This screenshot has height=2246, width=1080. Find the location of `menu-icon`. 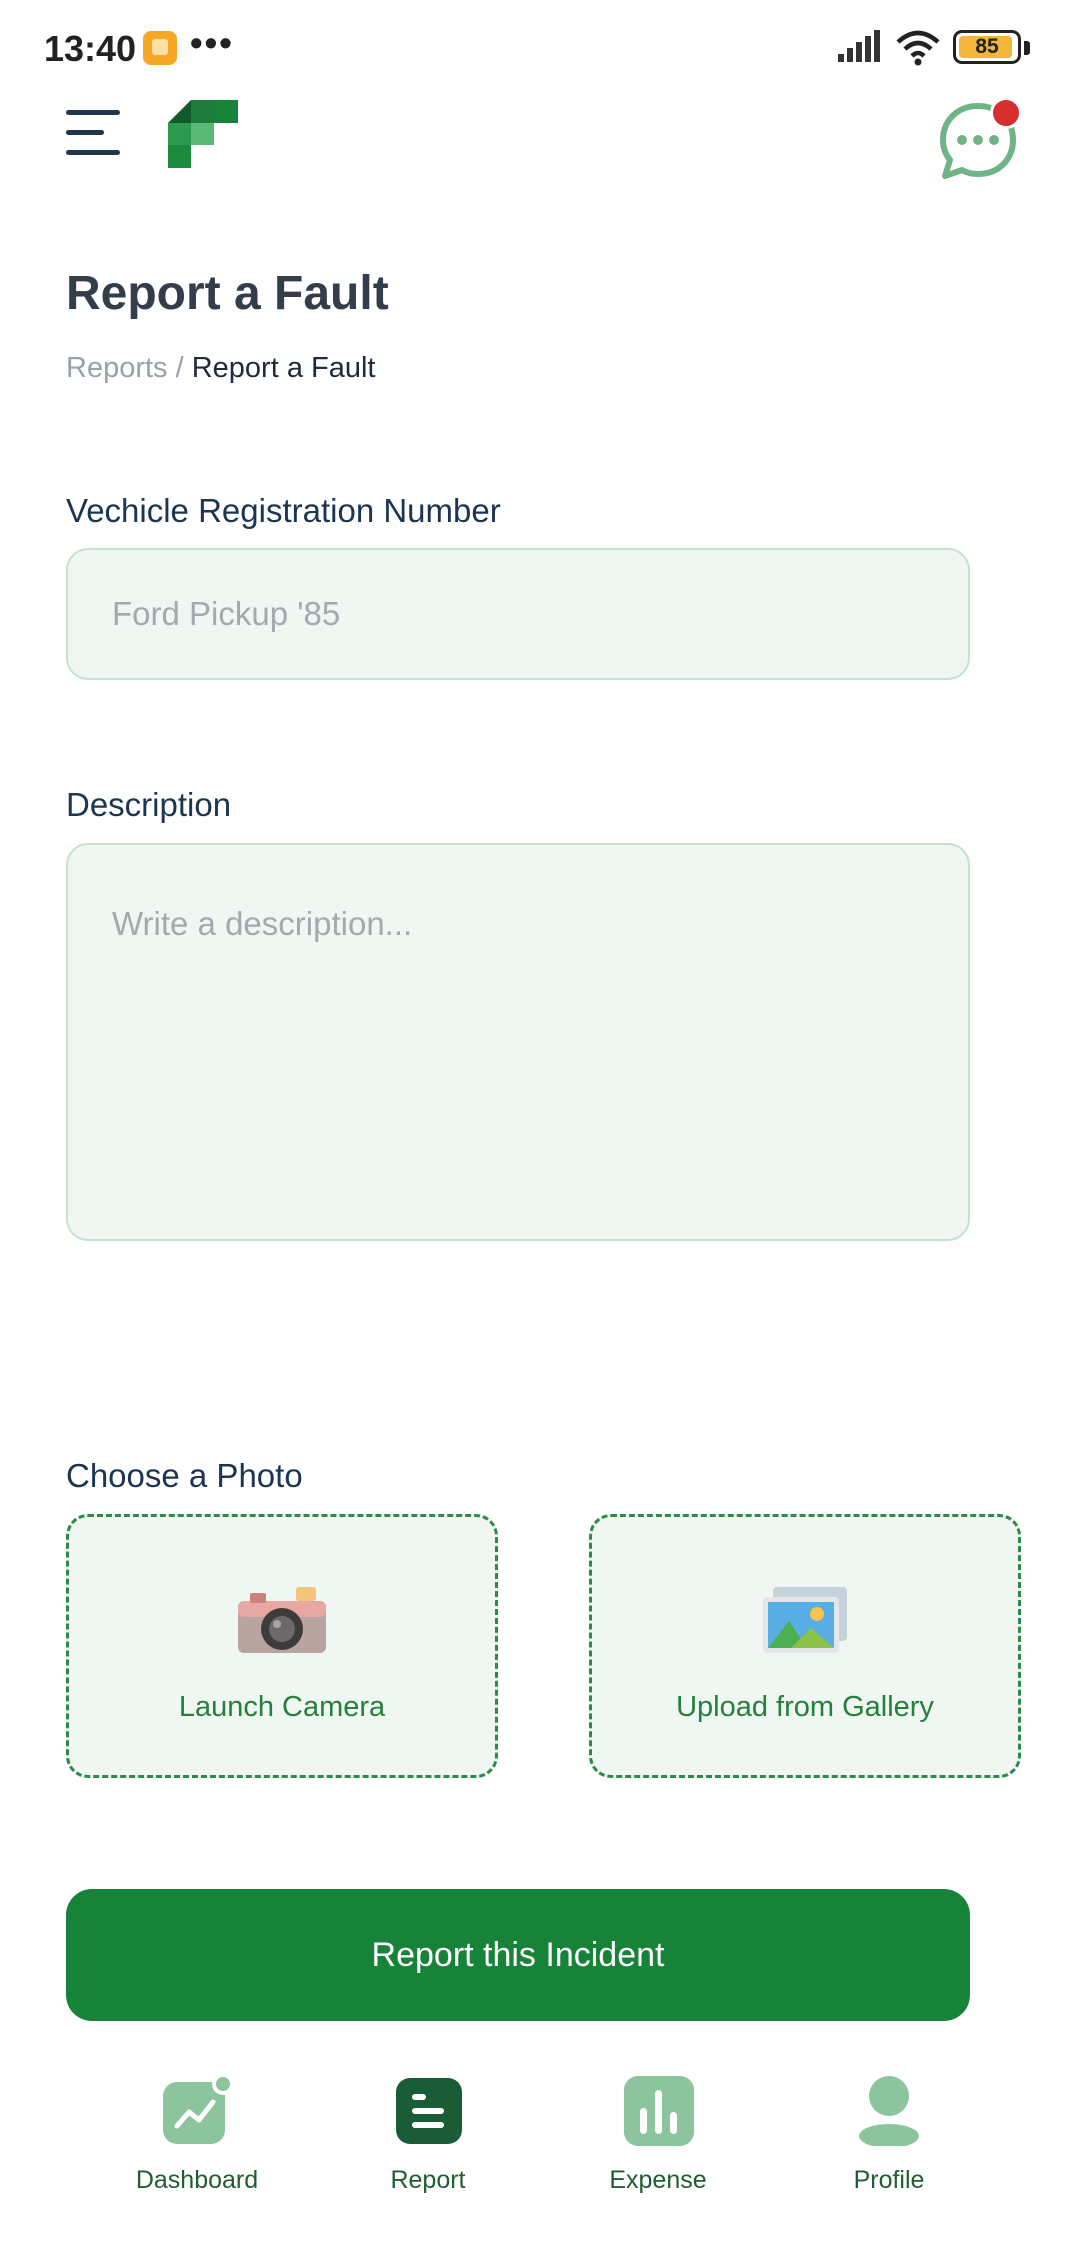

menu-icon is located at coordinates (93, 133).